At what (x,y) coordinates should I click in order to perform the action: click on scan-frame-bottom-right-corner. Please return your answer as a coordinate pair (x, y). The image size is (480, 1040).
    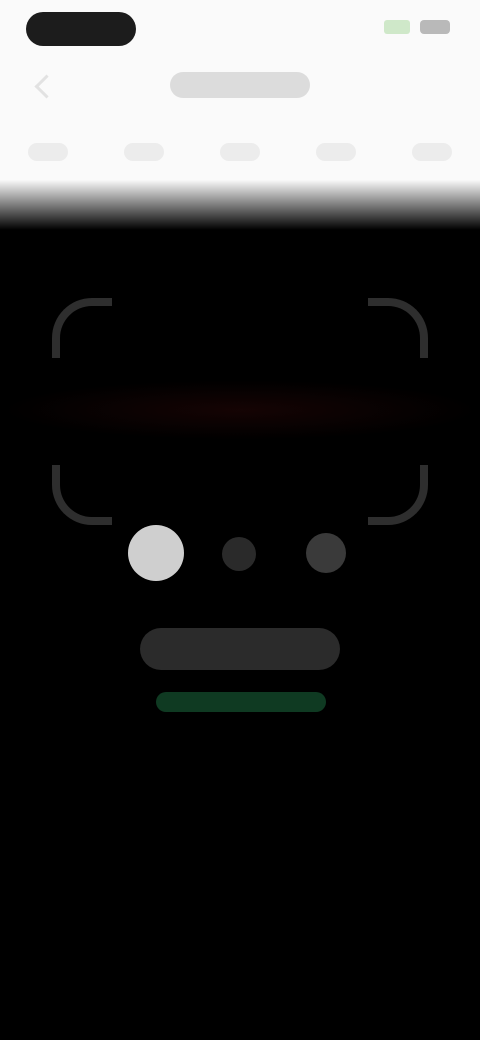
    Looking at the image, I should click on (398, 495).